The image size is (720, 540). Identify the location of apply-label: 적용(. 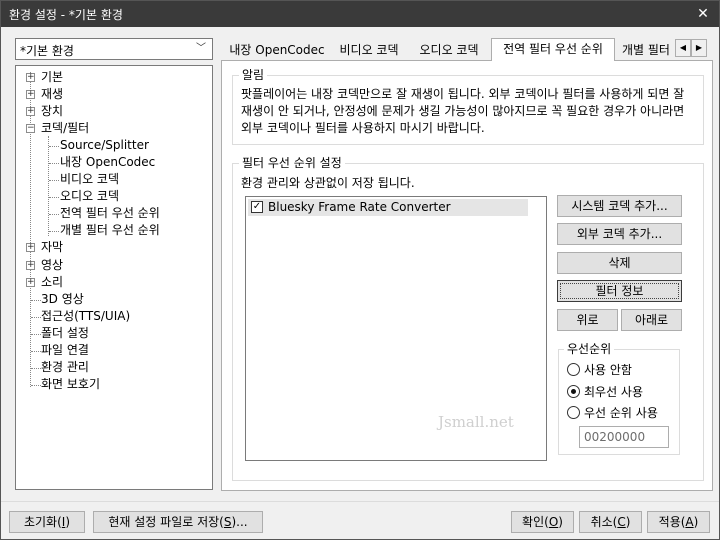
(672, 522).